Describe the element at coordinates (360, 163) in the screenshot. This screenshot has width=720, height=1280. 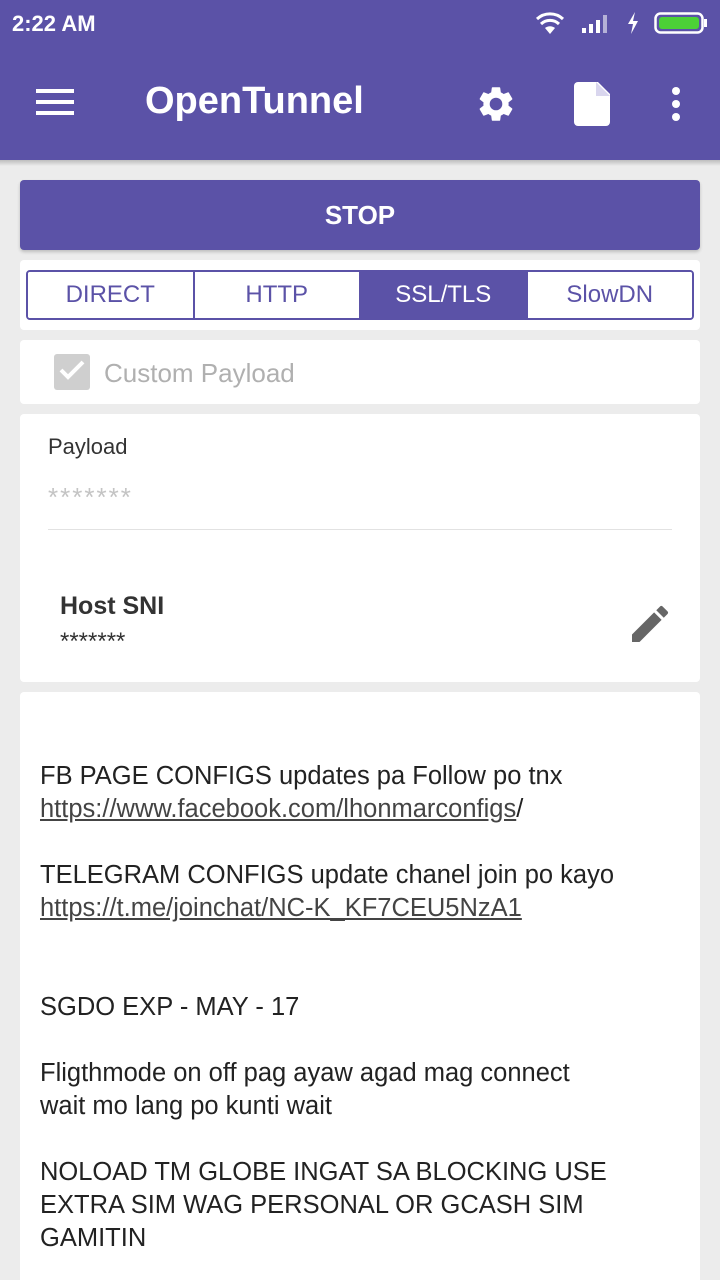
I see `appbar-shadow` at that location.